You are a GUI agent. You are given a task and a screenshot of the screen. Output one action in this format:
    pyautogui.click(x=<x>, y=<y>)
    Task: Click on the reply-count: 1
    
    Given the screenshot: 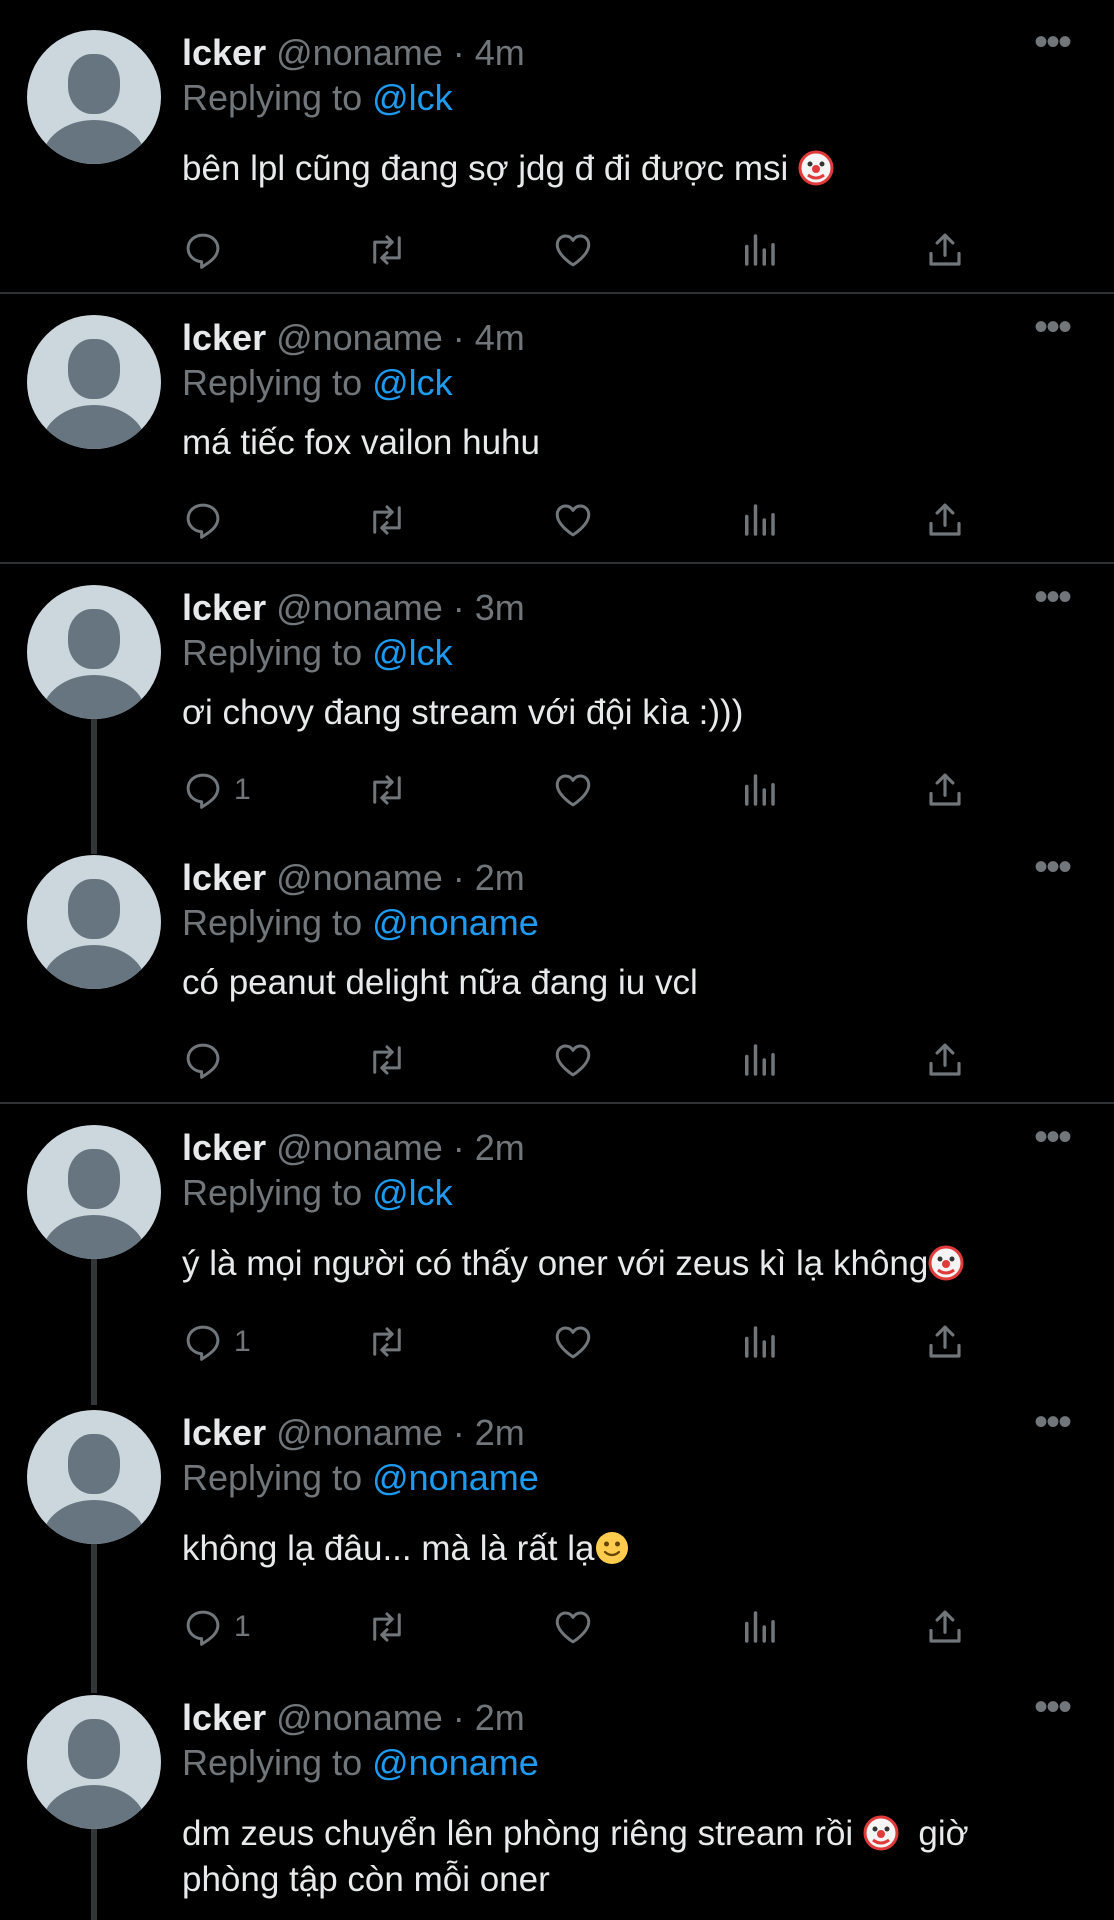 What is the action you would take?
    pyautogui.click(x=242, y=1626)
    